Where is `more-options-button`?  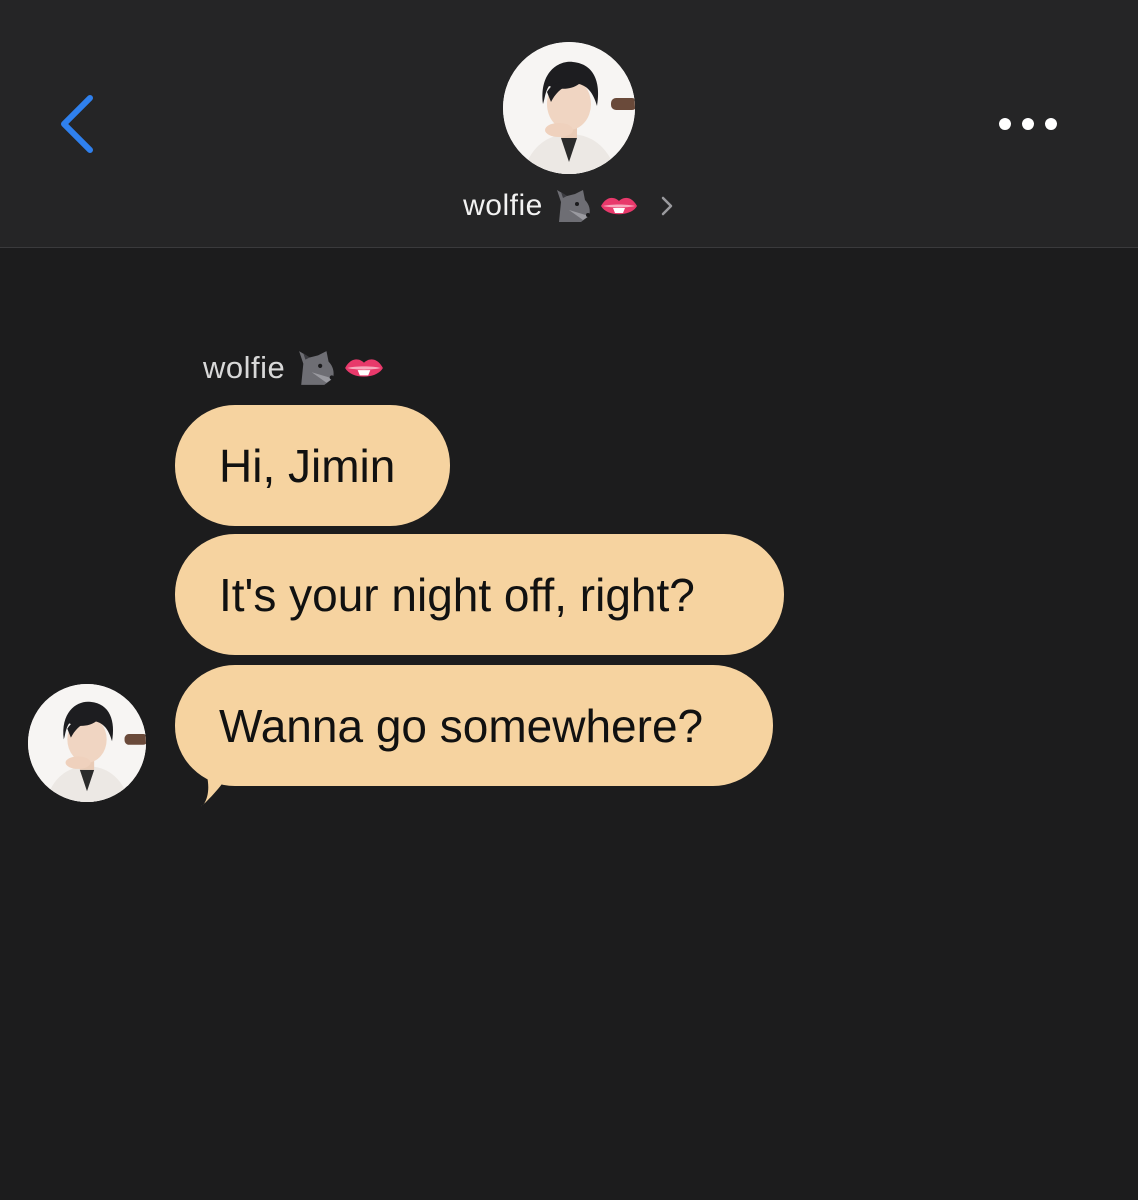
more-options-button is located at coordinates (1028, 124).